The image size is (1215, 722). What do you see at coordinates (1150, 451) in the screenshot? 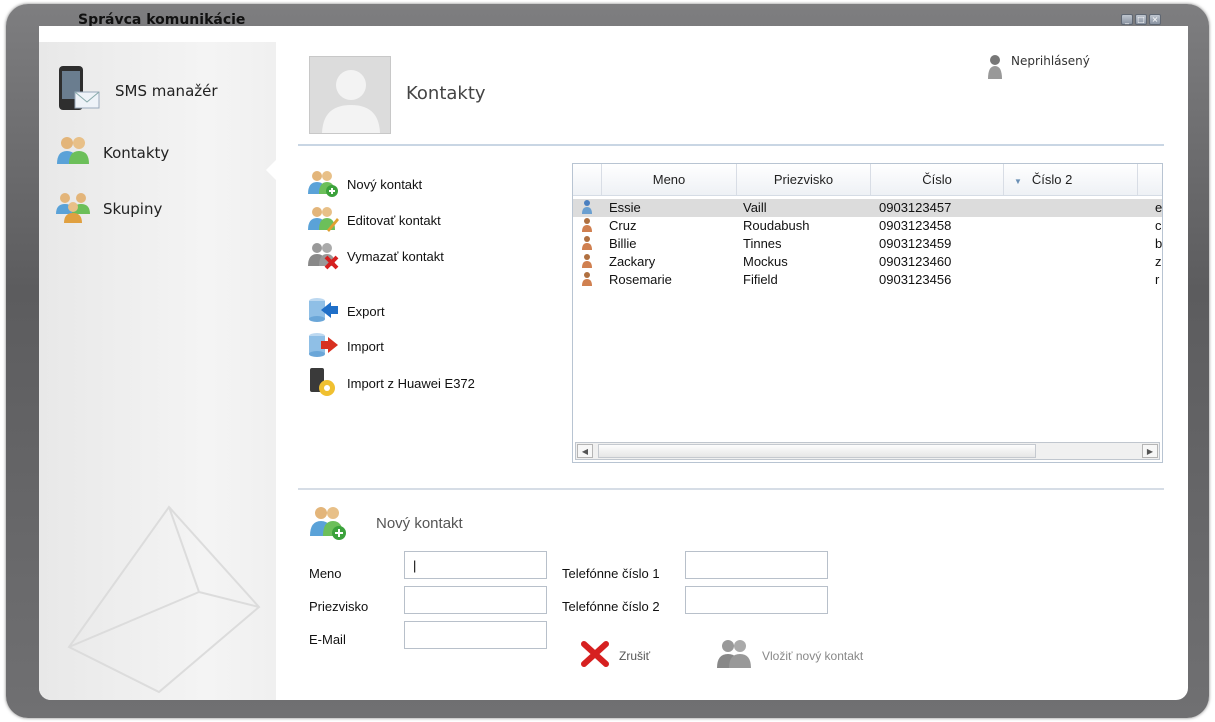
I see `scroll-right-icon: ▶` at bounding box center [1150, 451].